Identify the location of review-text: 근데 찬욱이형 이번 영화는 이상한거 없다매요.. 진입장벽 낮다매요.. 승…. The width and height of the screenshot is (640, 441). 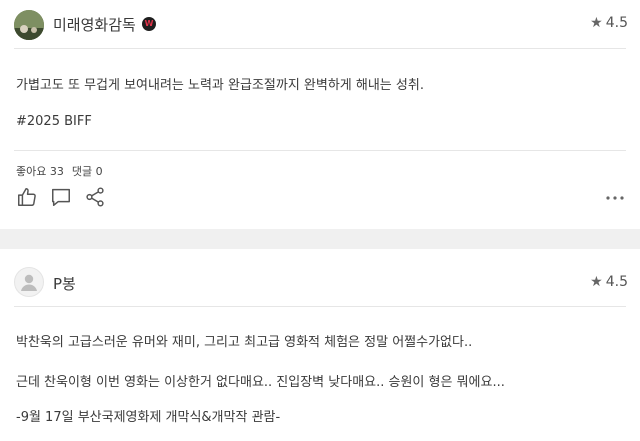
(260, 382).